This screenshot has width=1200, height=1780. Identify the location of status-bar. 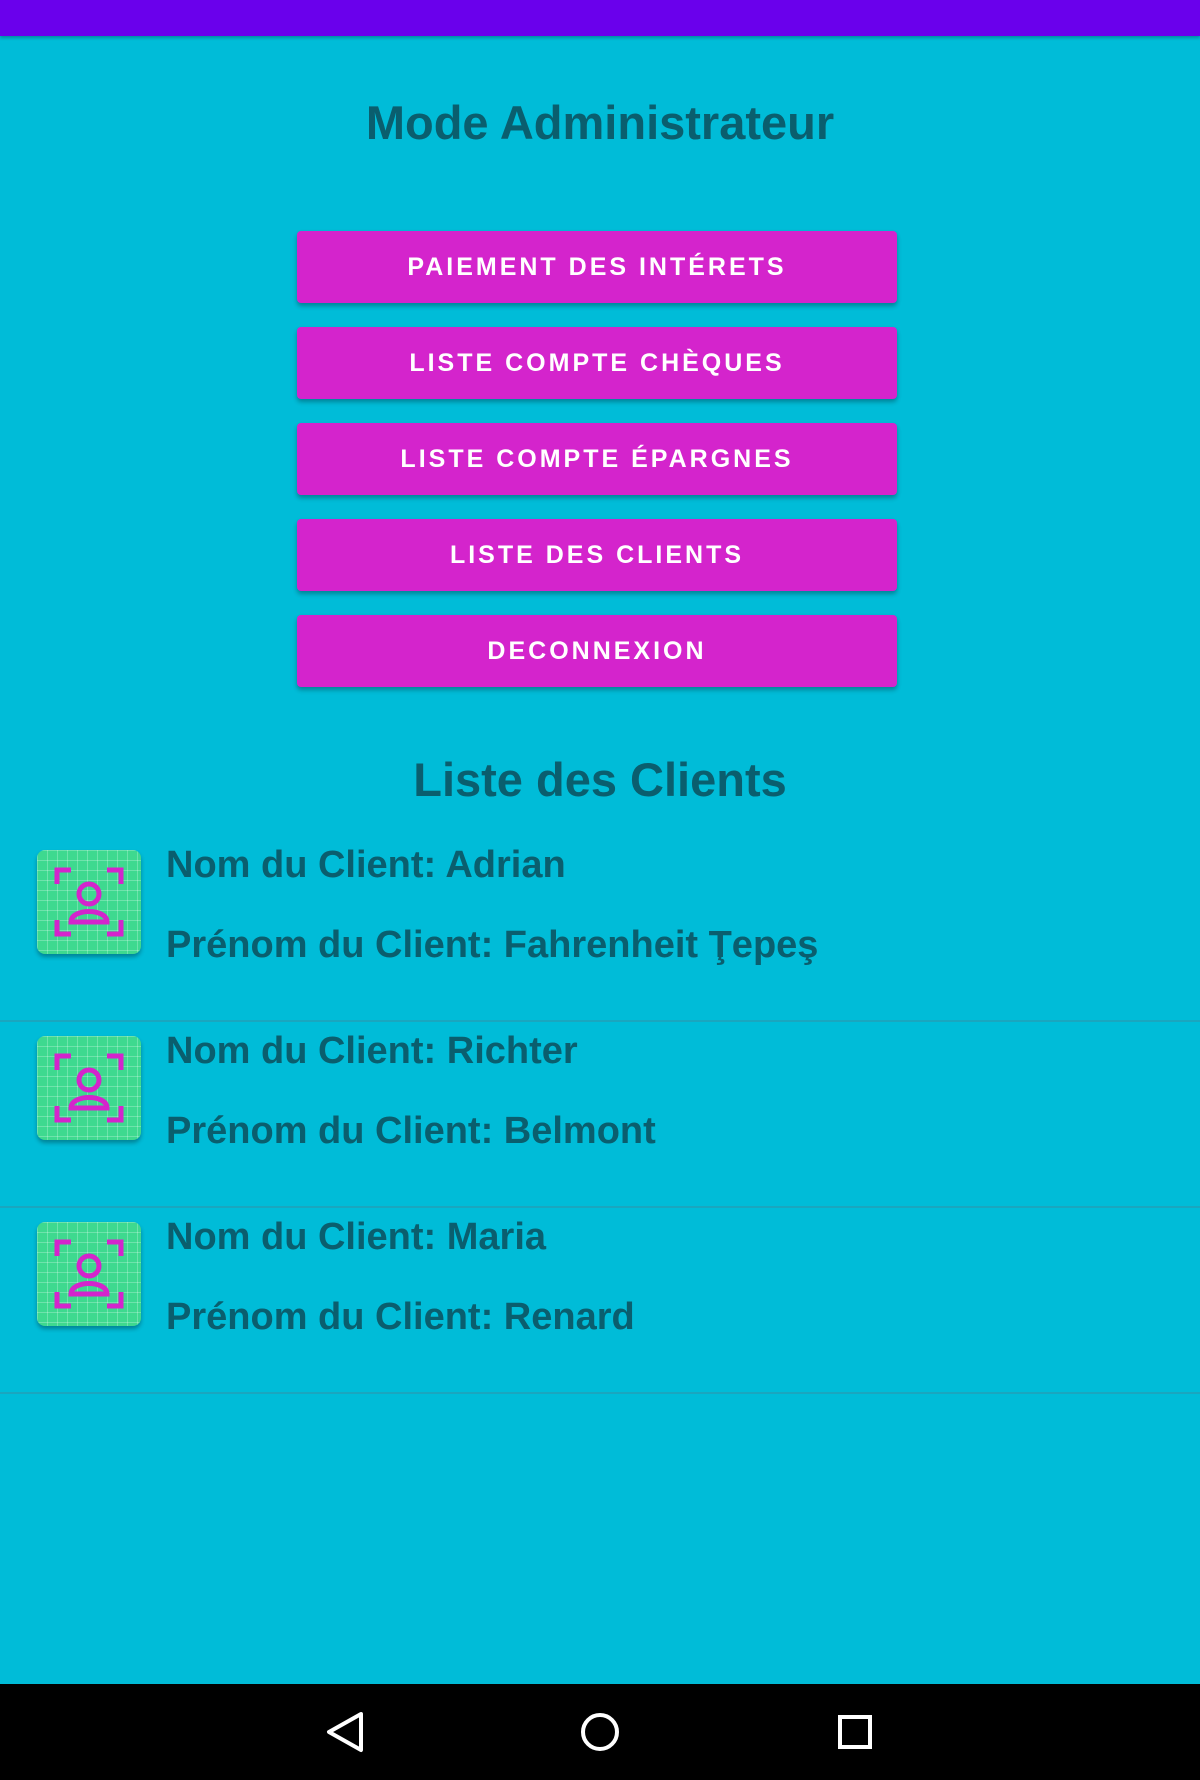
(600, 18).